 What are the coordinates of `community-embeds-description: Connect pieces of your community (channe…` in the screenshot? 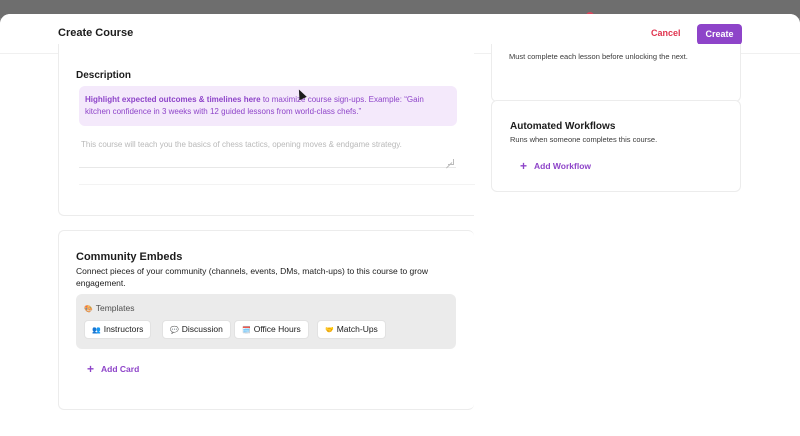 It's located at (252, 277).